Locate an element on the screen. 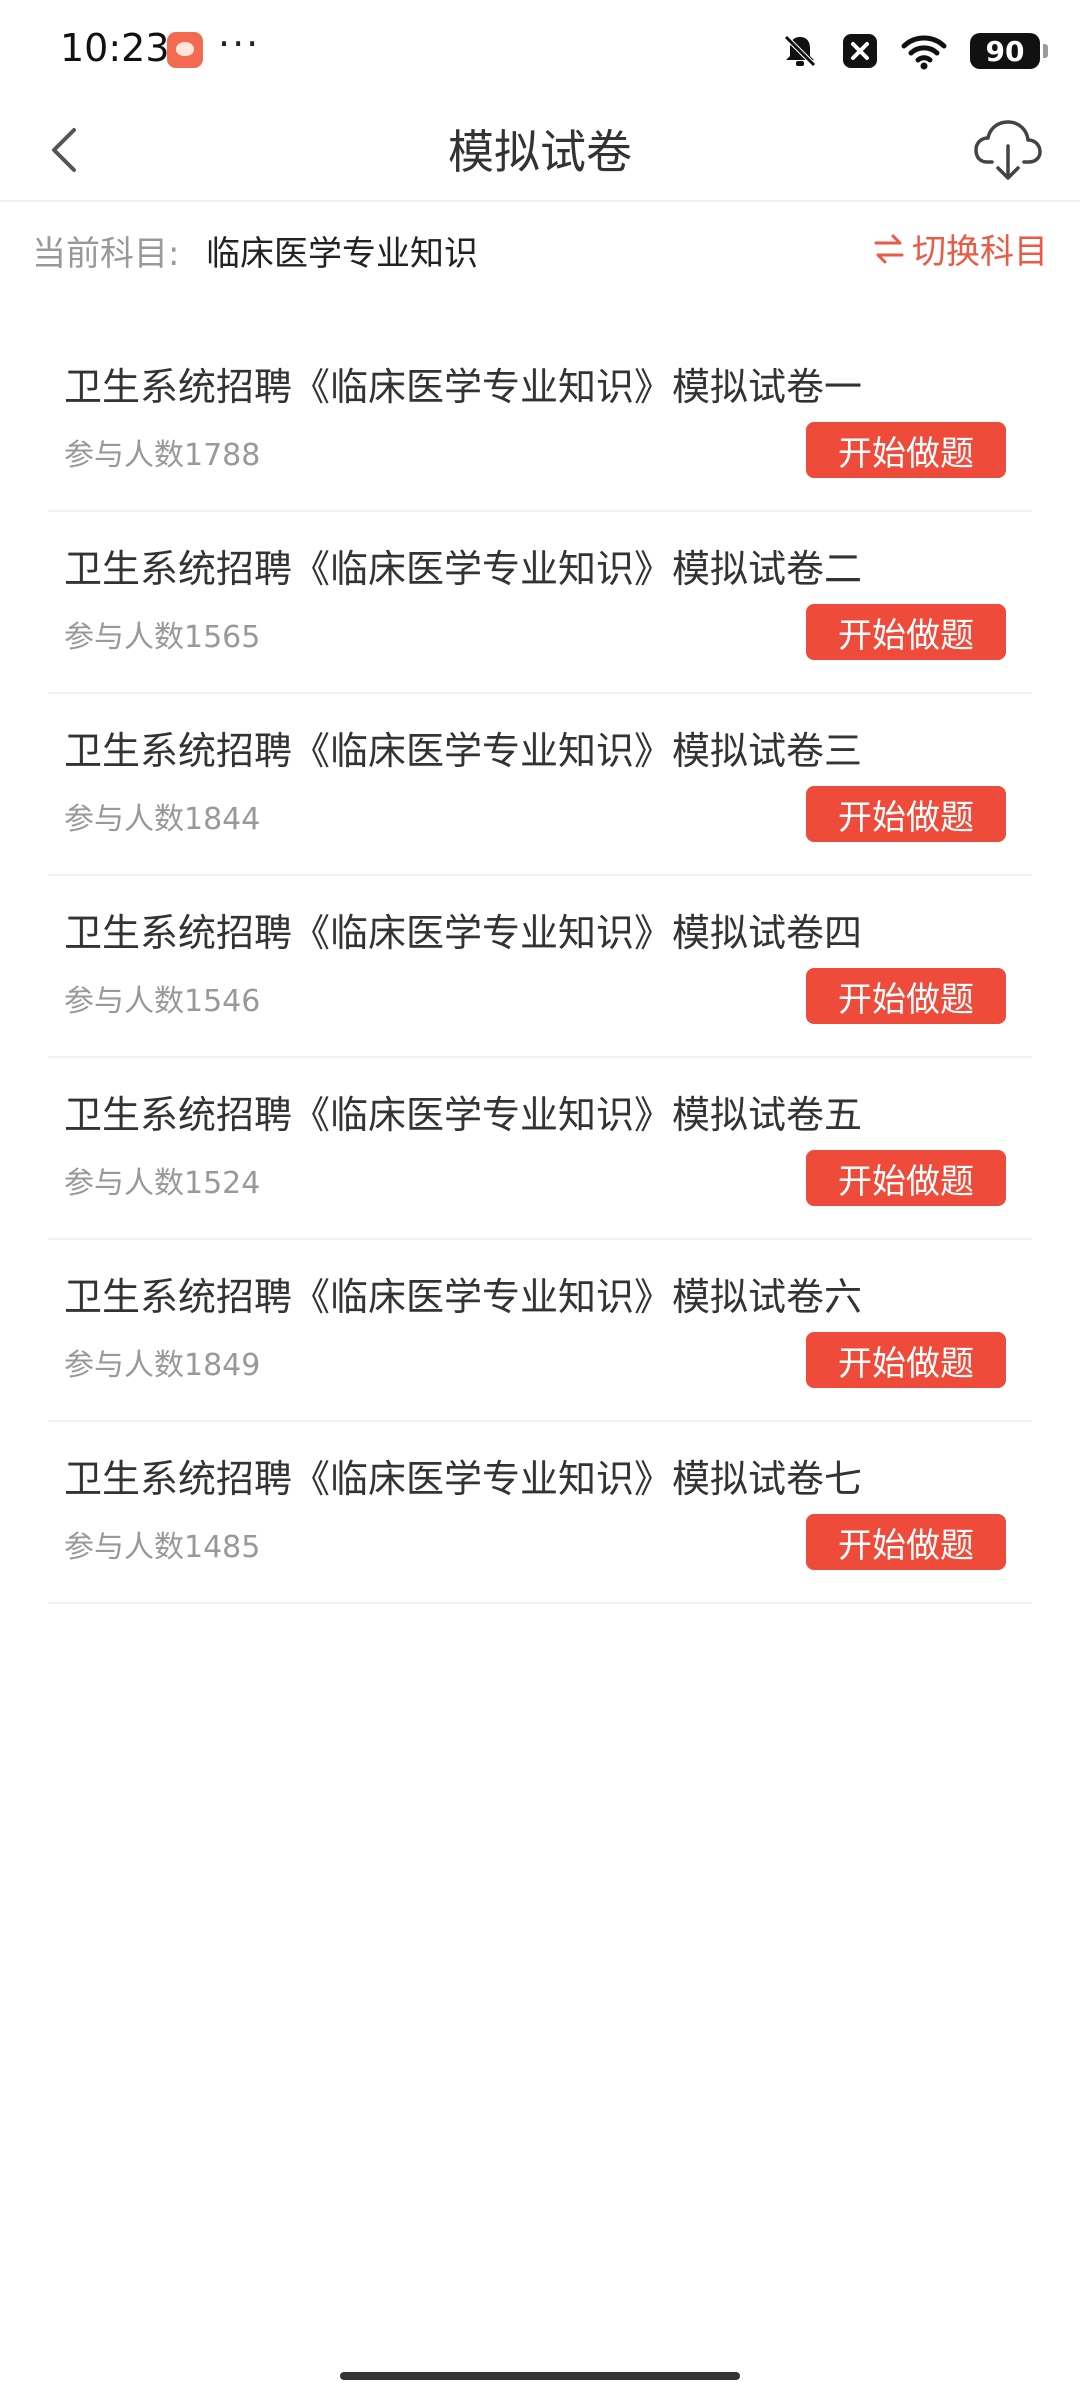 Image resolution: width=1080 pixels, height=2400 pixels. mute-icon is located at coordinates (800, 51).